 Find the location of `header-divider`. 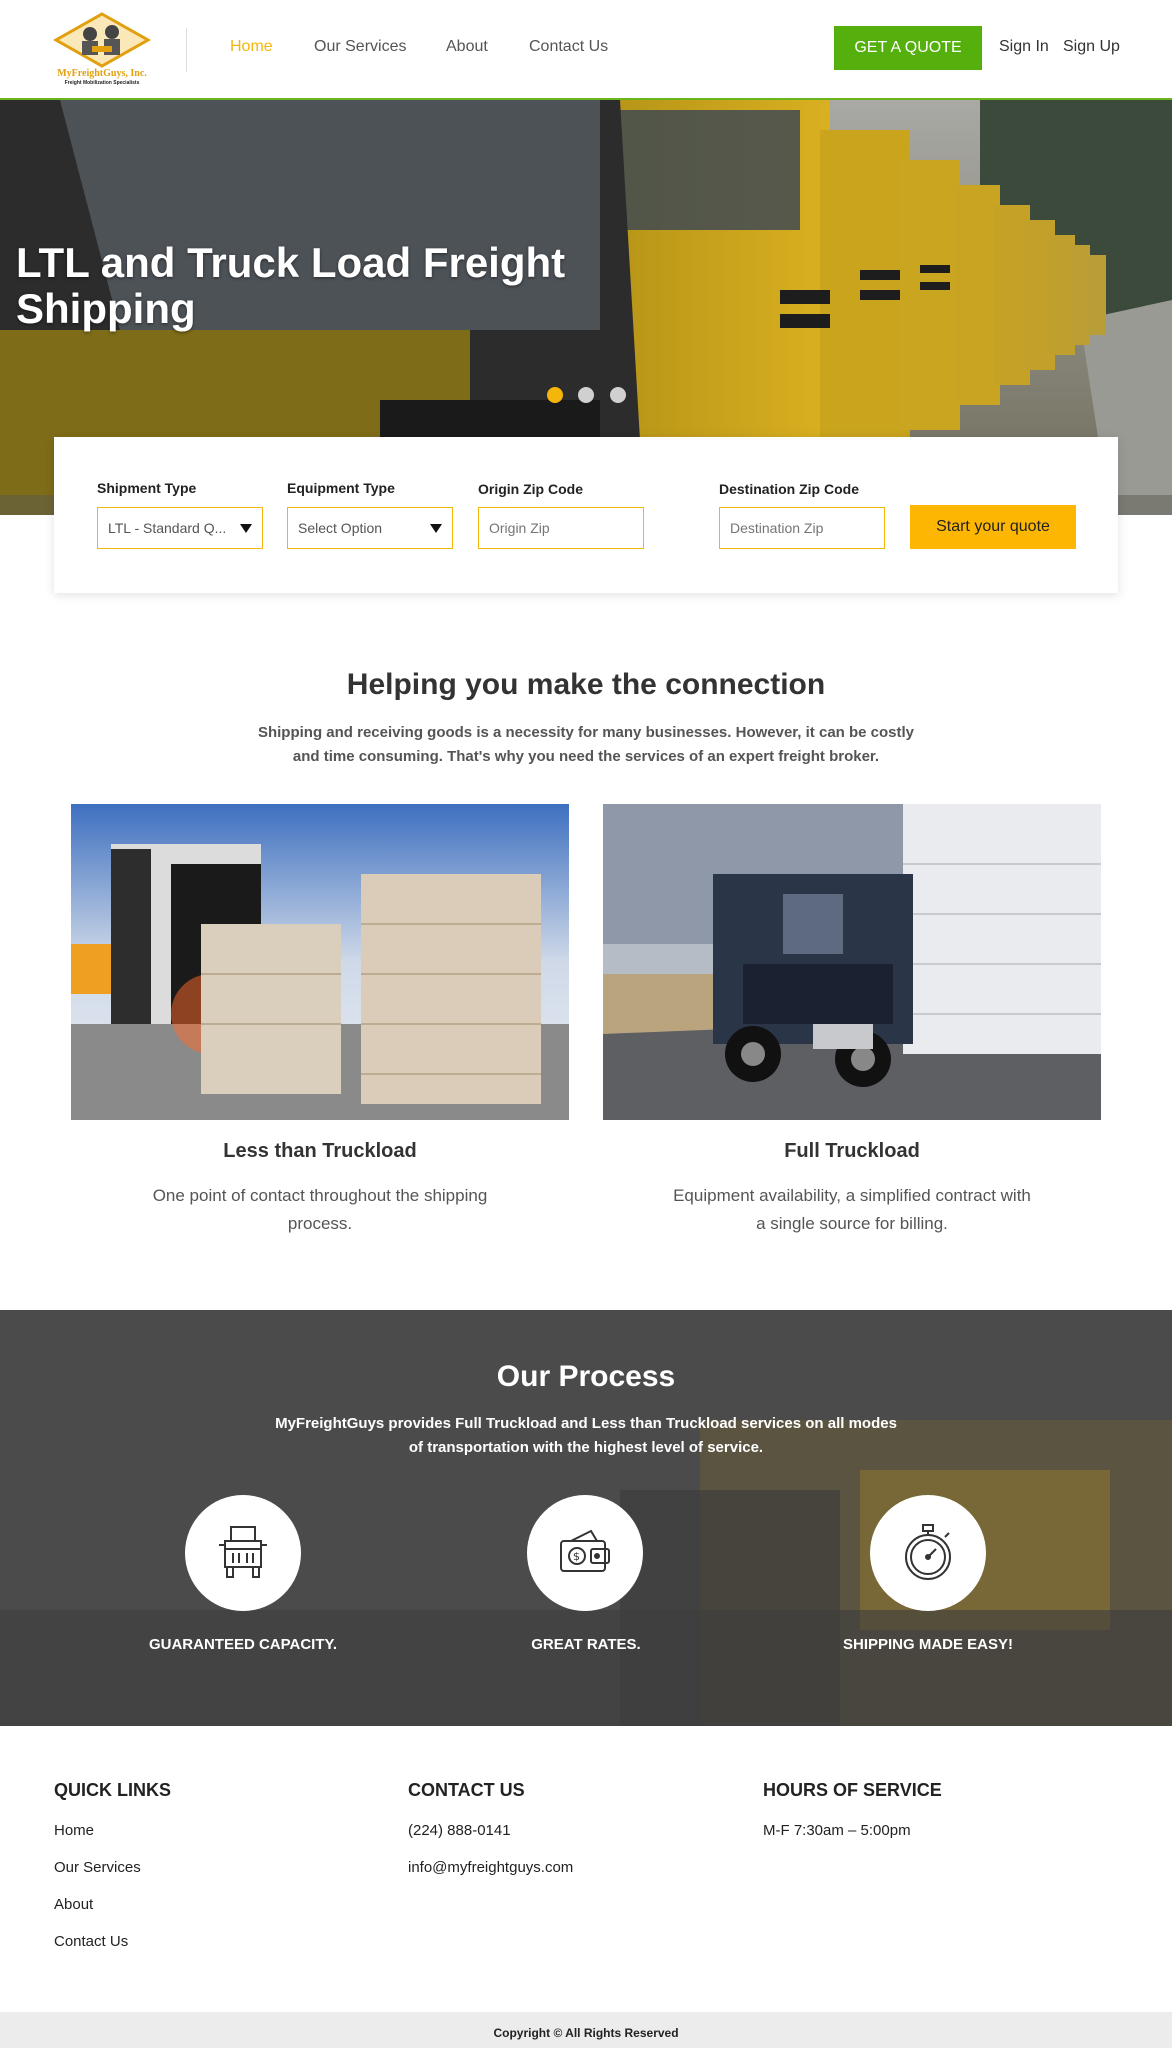

header-divider is located at coordinates (186, 50).